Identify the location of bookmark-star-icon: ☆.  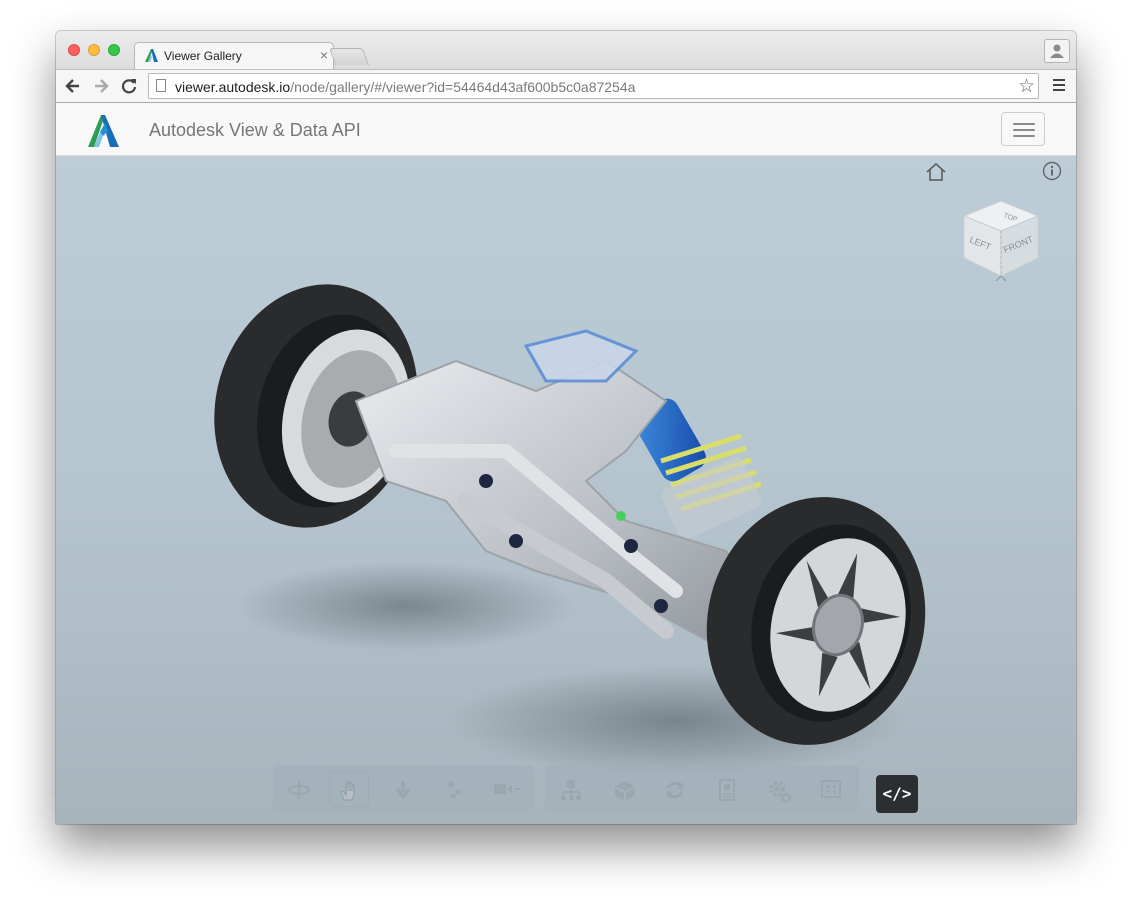
(1026, 86).